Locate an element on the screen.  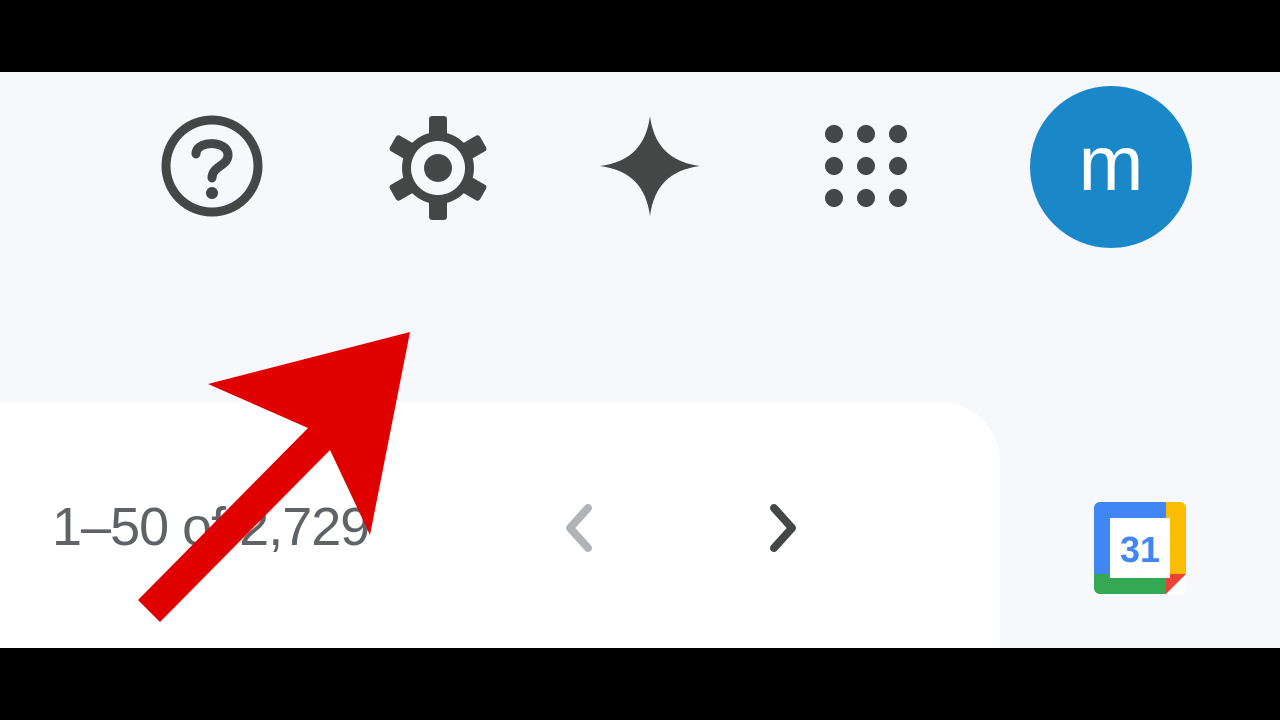
gemini-button is located at coordinates (650, 166).